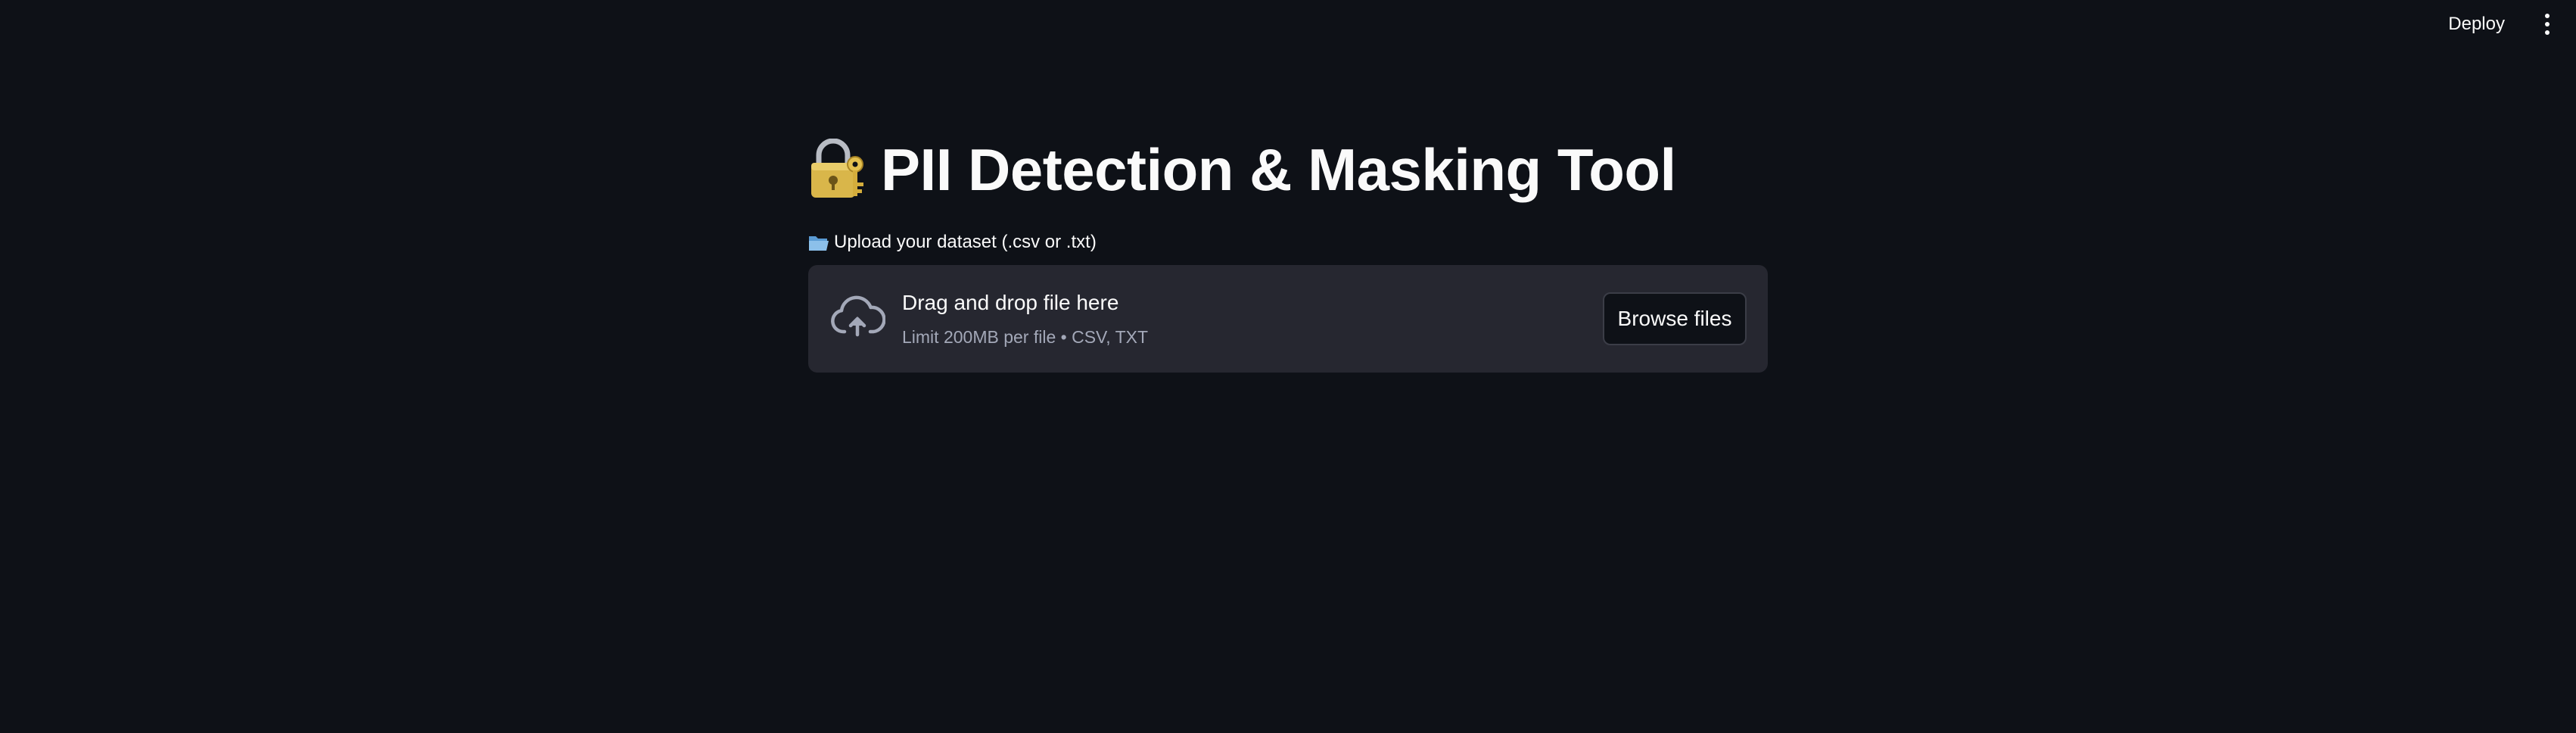 This screenshot has width=2576, height=733. Describe the element at coordinates (2476, 24) in the screenshot. I see `deploy-button: Deploy` at that location.